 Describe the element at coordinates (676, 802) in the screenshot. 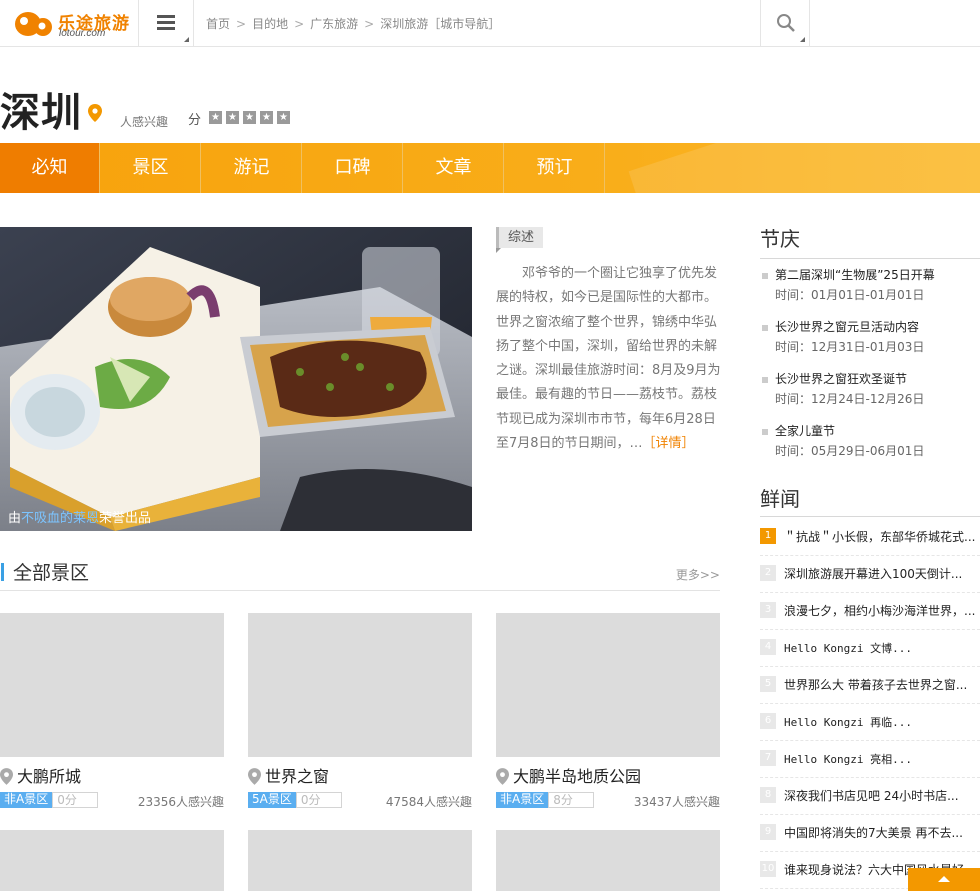

I see `scenic-interest-count: 33437人感兴趣` at that location.